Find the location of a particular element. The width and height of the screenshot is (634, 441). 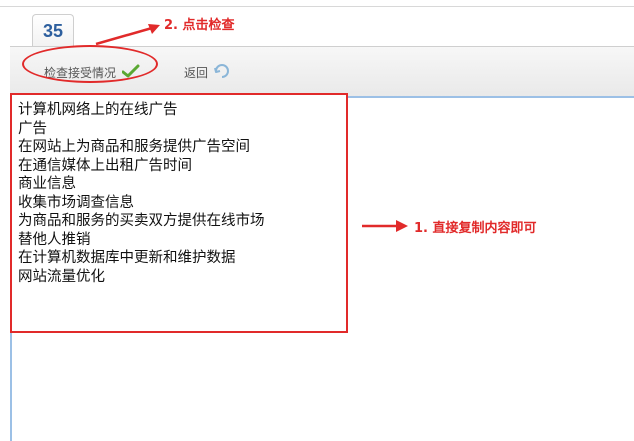

list-item: 在计算机数据库中更新和维护数据 is located at coordinates (127, 258).